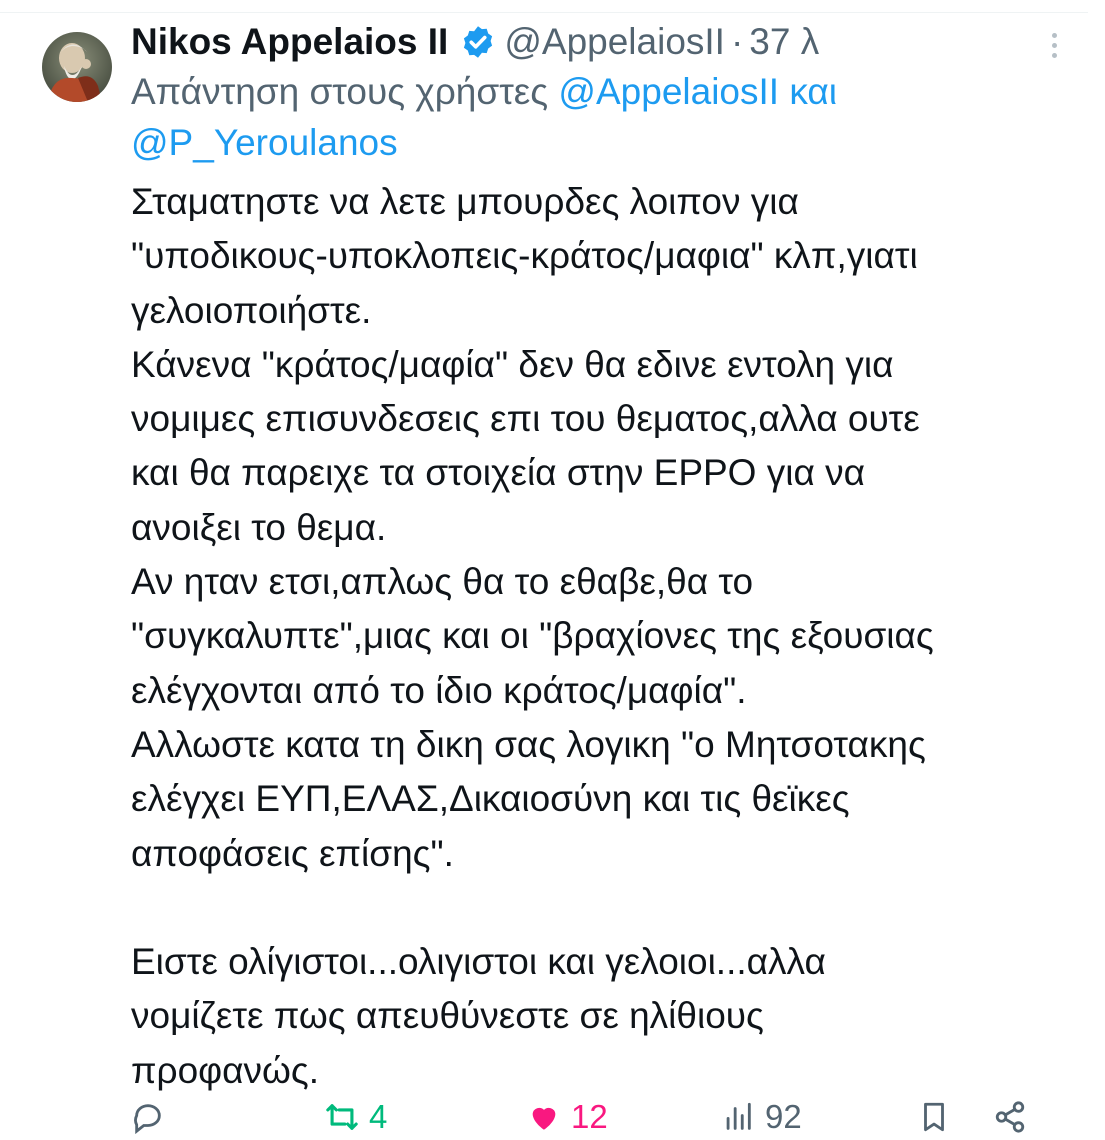  I want to click on tweet-text-line: ανοιξει το θεμα., so click(259, 527).